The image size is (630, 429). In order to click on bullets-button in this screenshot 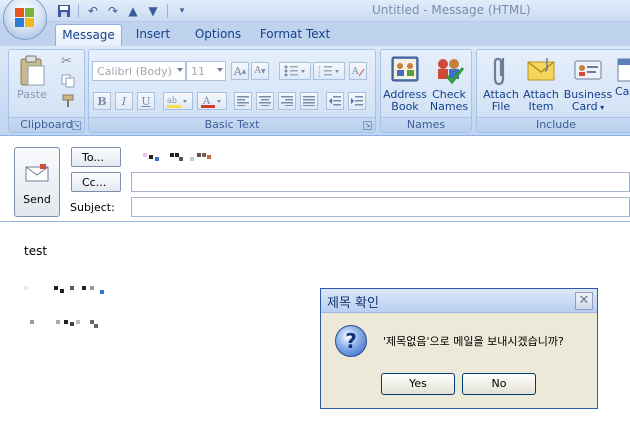, I will do `click(295, 71)`.